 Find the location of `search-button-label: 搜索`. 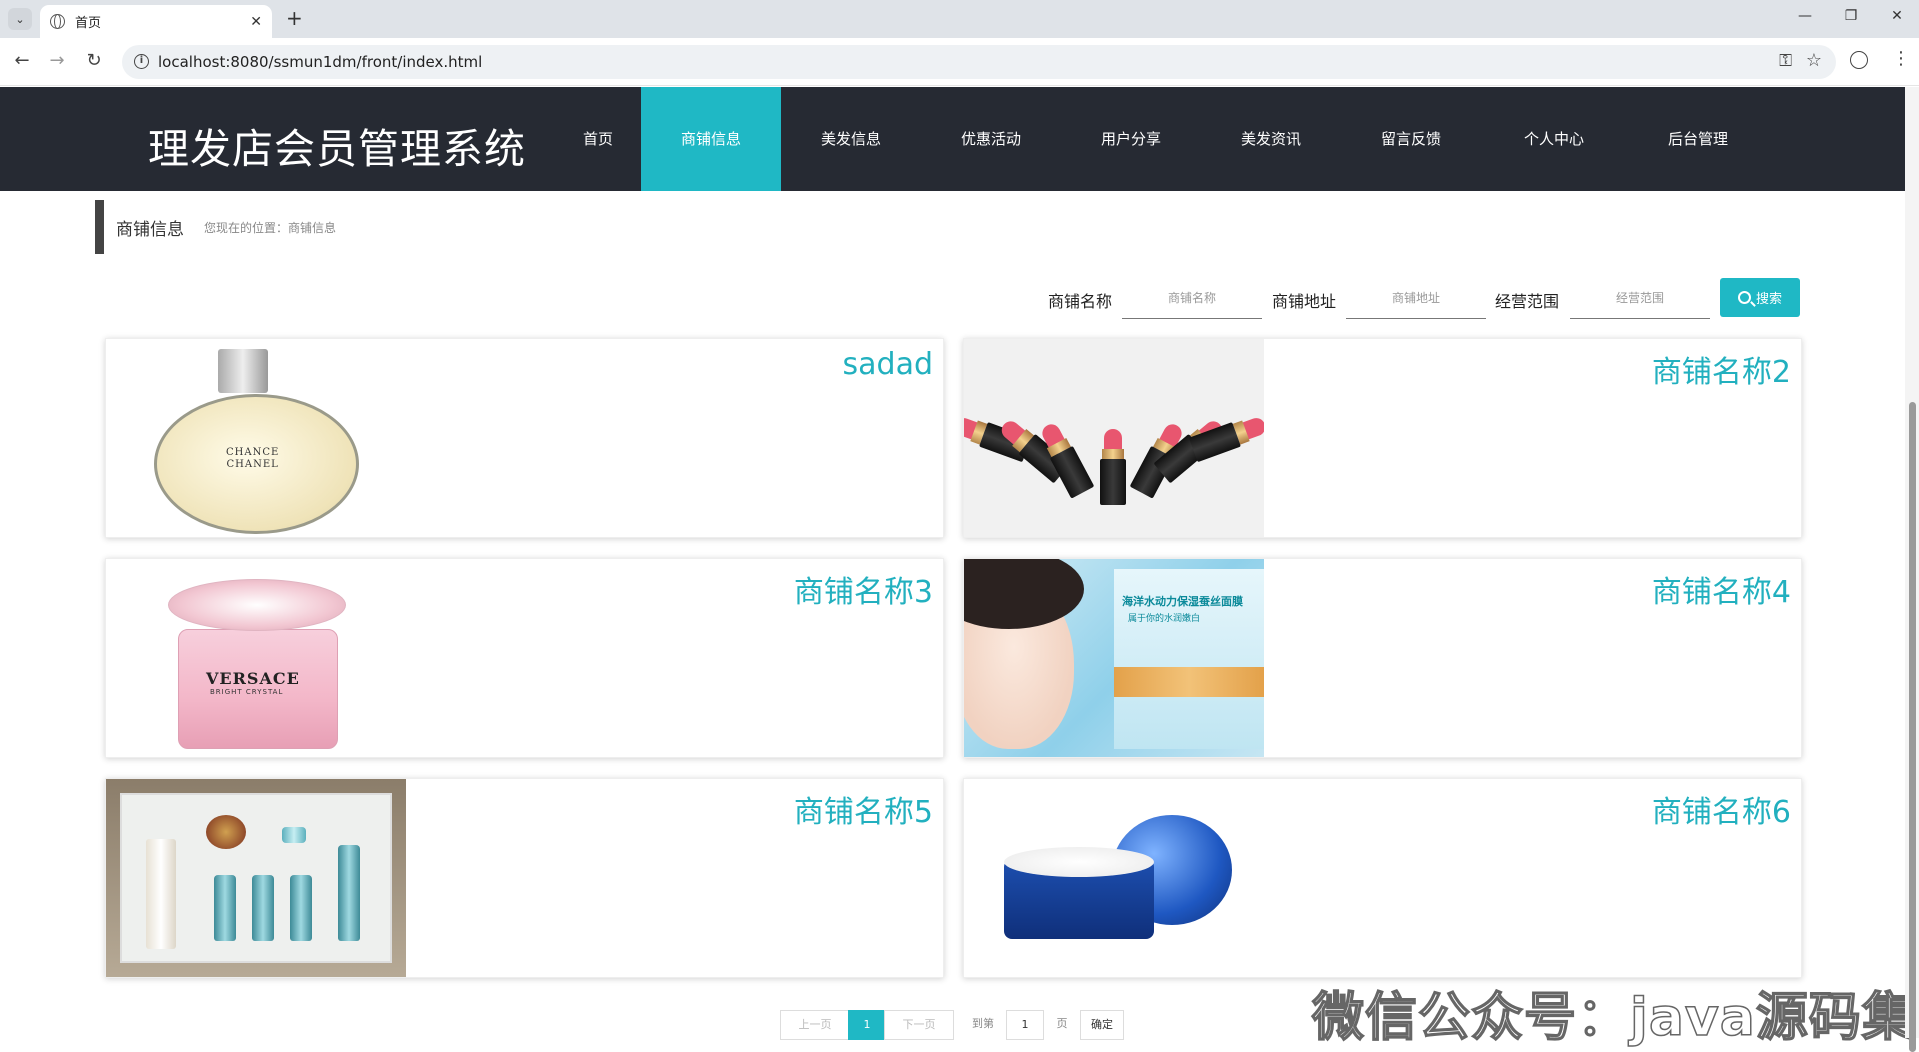

search-button-label: 搜索 is located at coordinates (1768, 299).